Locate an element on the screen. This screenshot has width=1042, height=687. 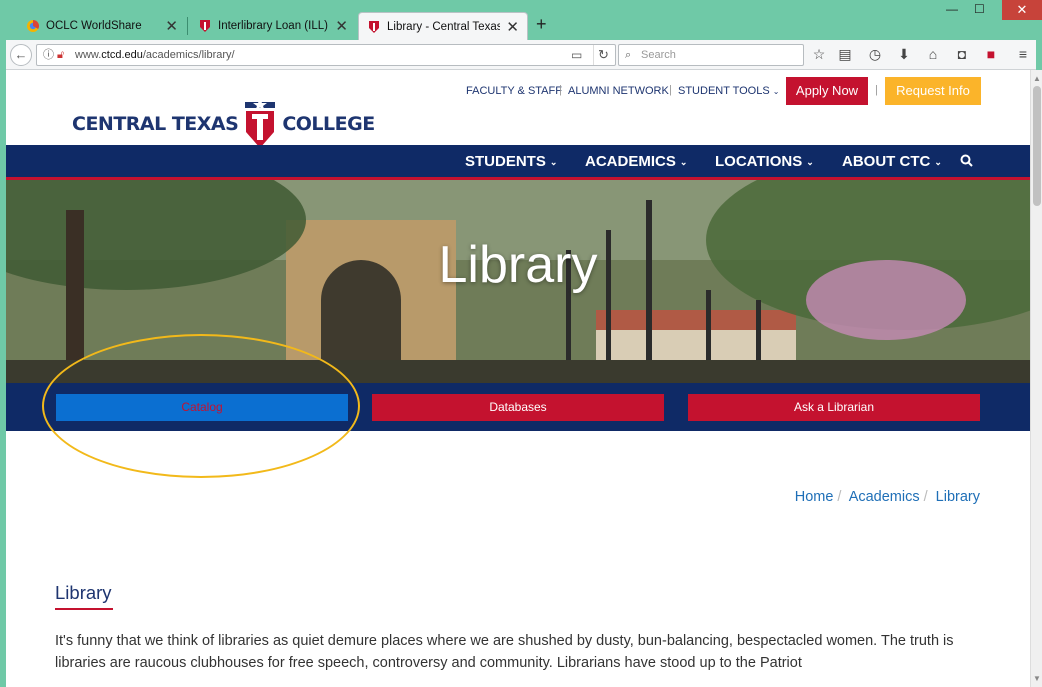
info-icon: ⓘ is located at coordinates (48, 55).